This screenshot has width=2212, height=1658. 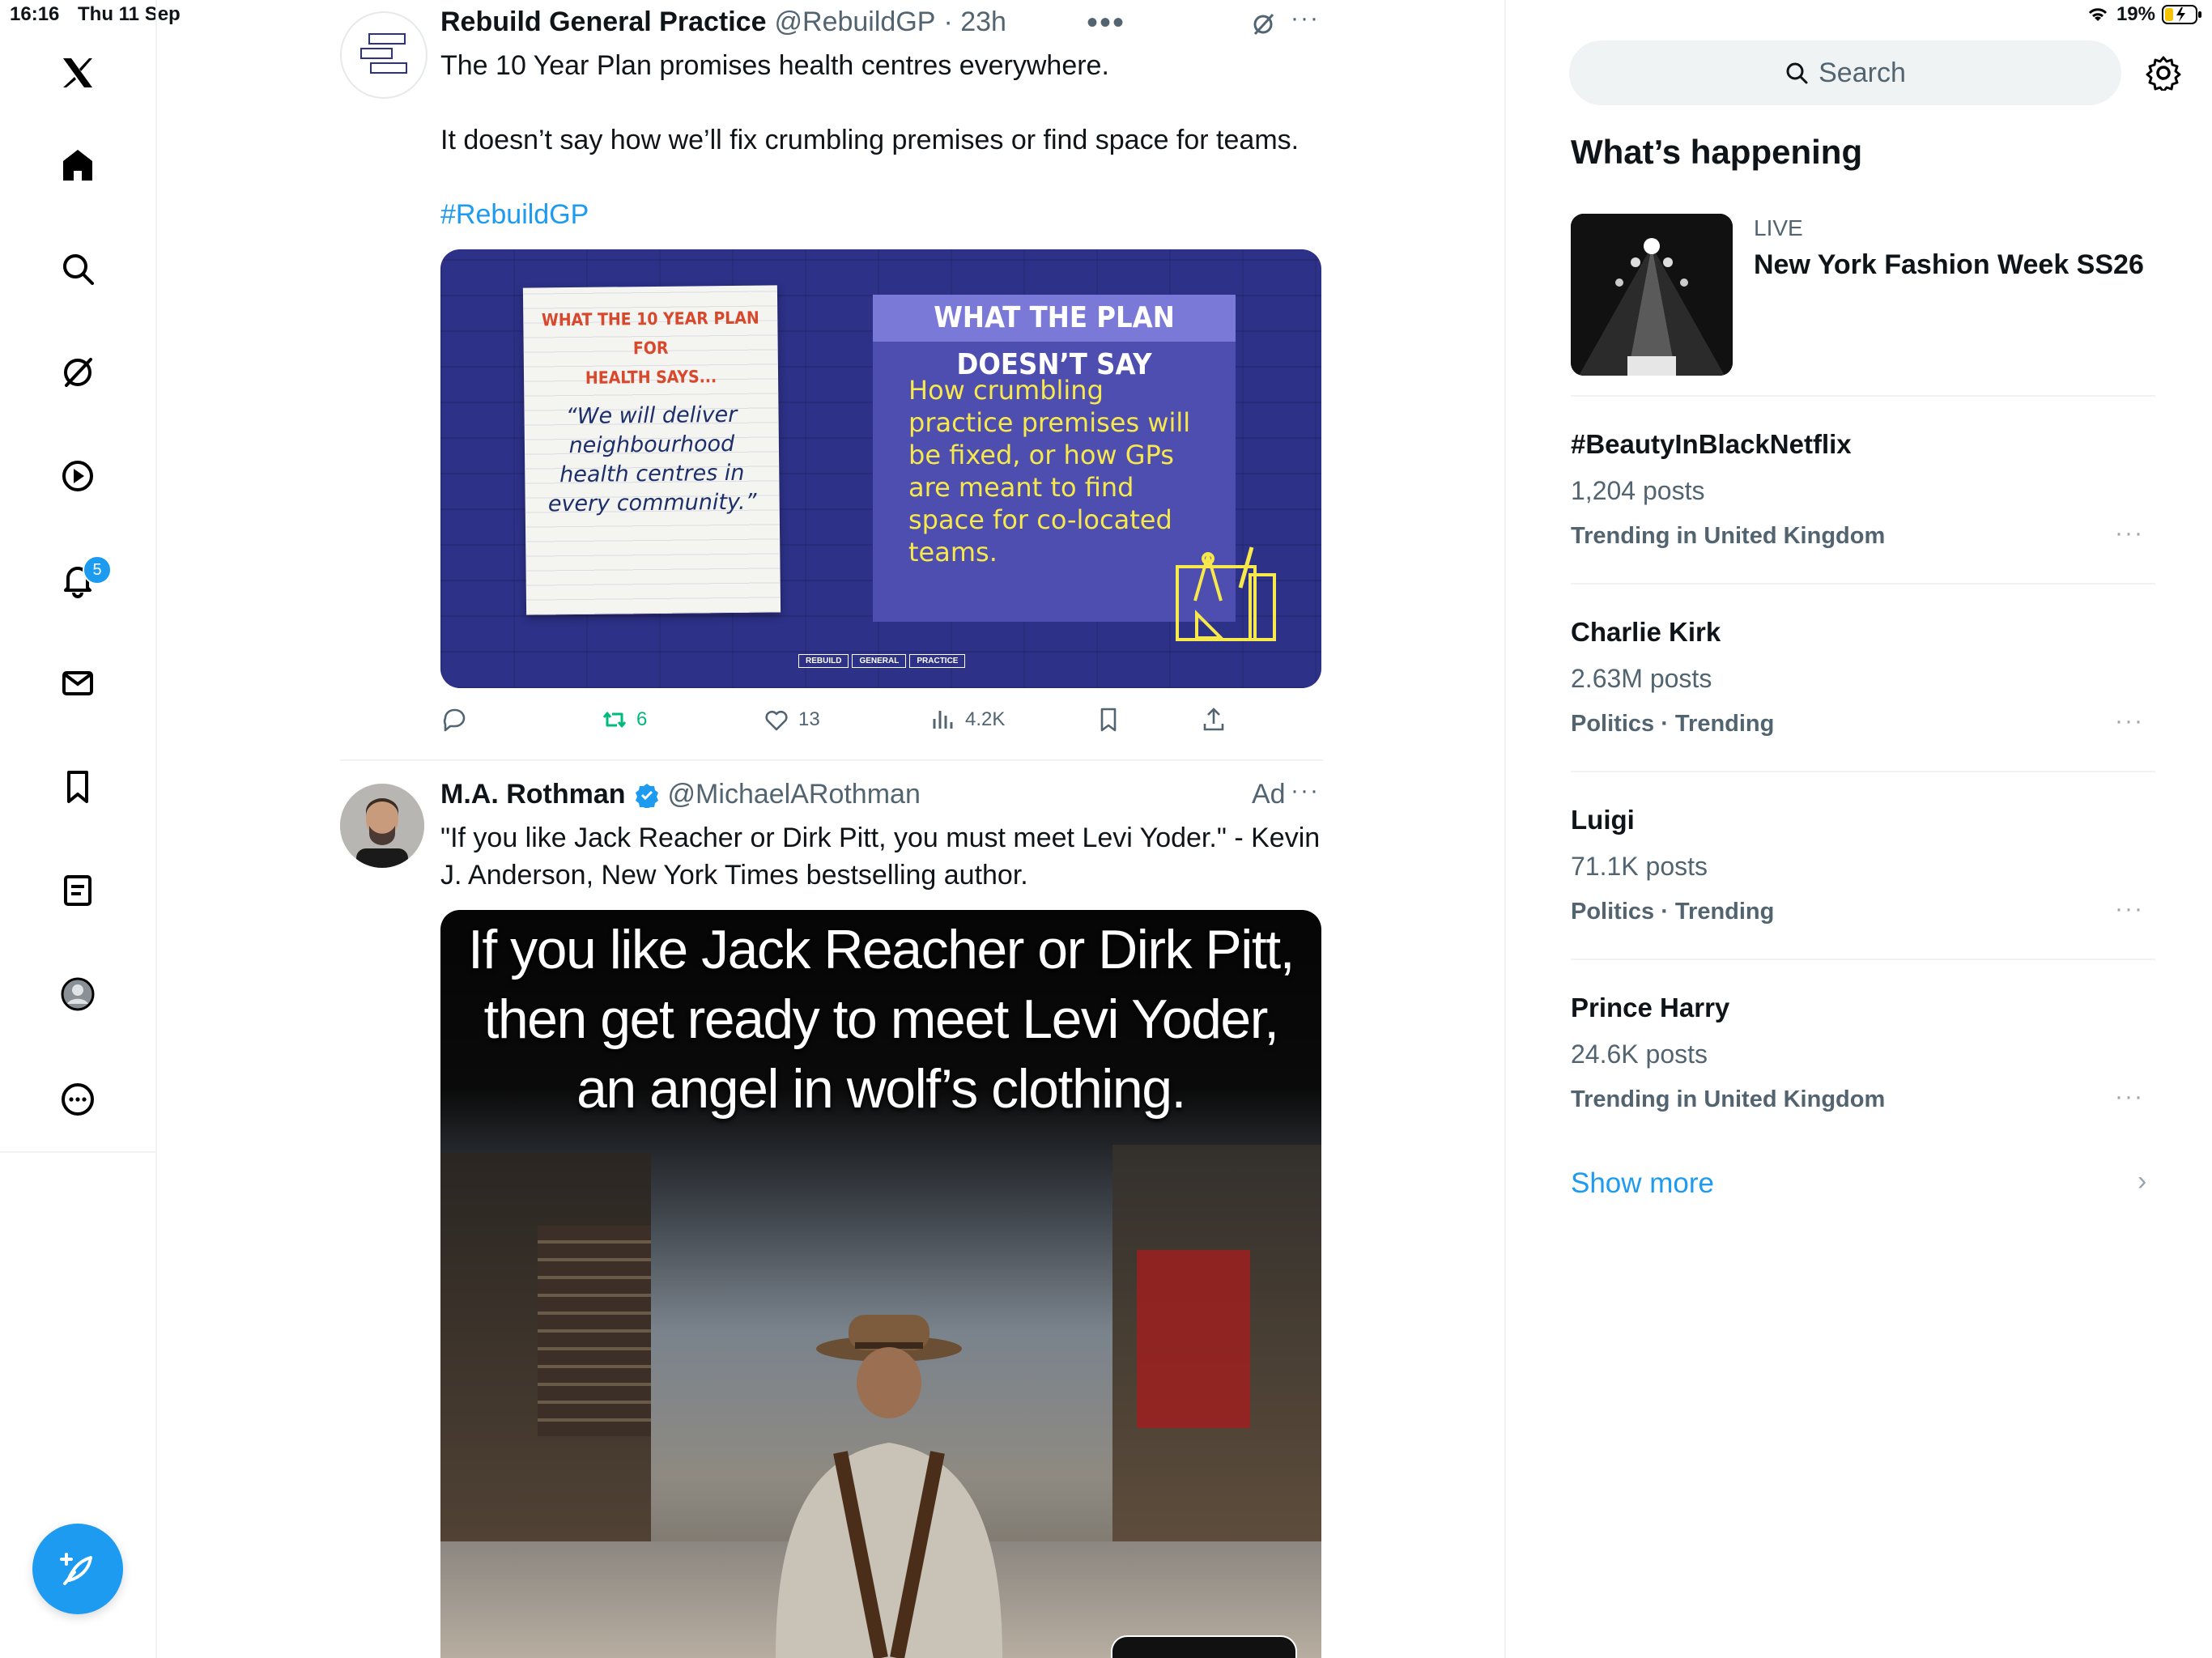 I want to click on share-button, so click(x=1213, y=719).